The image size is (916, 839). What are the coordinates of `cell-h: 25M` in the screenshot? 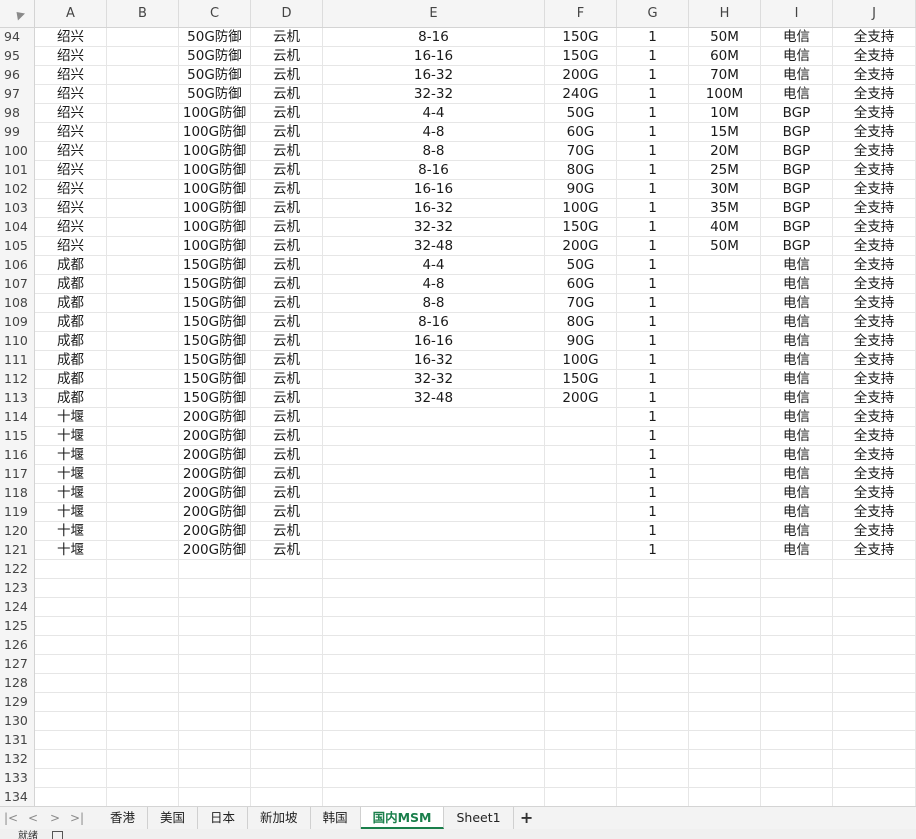 It's located at (725, 170).